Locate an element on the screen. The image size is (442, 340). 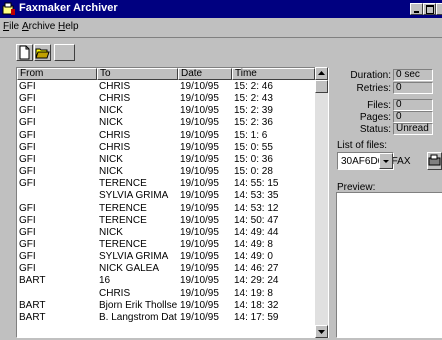
table-row: BART 16 19/10/95 14: 29: 24 is located at coordinates (166, 280).